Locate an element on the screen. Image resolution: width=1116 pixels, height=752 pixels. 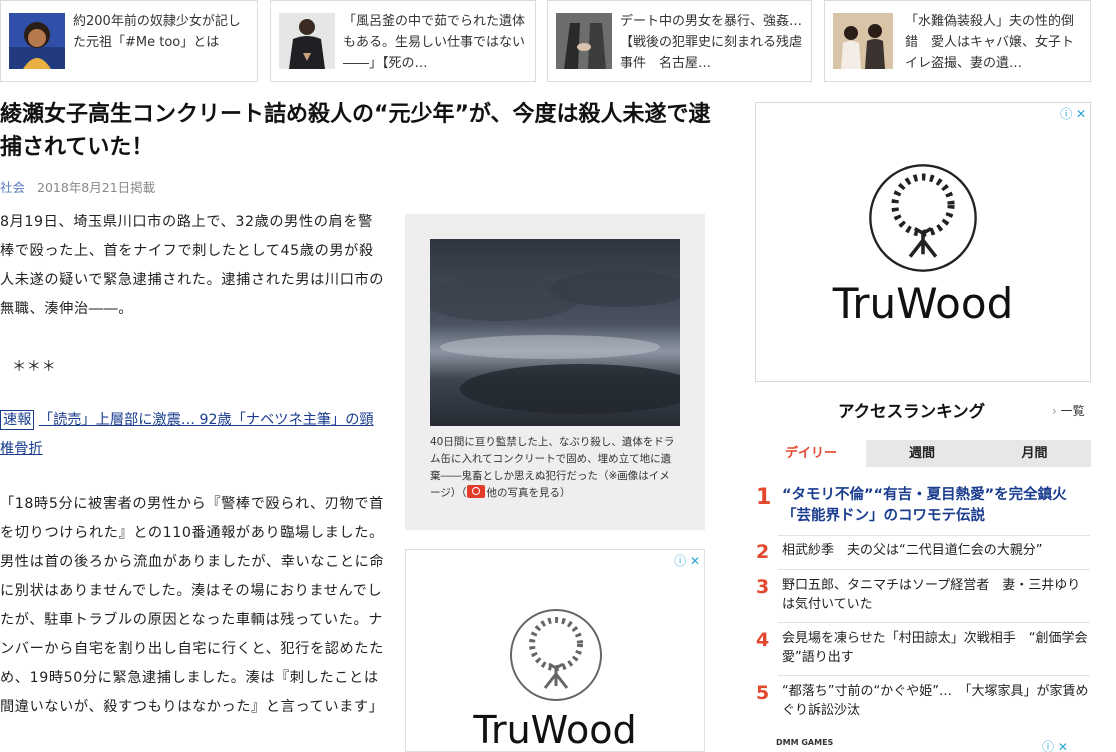
chevron-right-icon: › is located at coordinates (1054, 411).